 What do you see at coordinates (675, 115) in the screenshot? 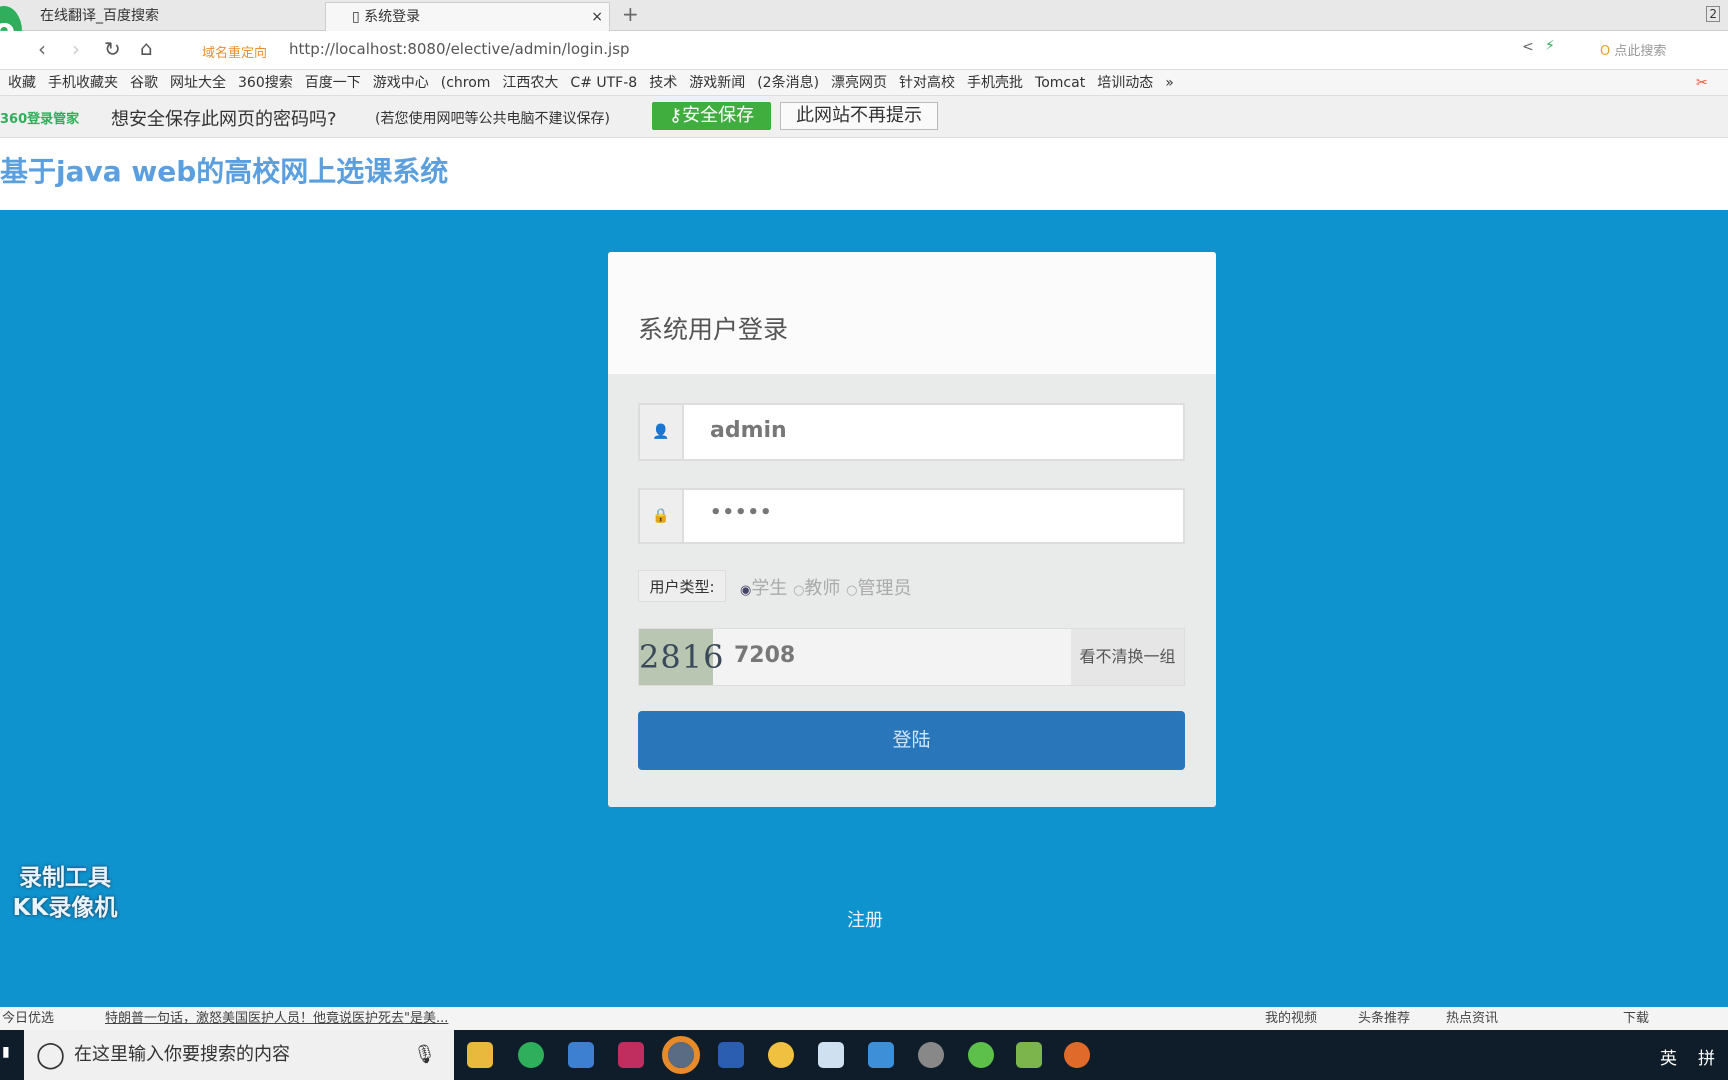
I see `key-icon: ⚷` at bounding box center [675, 115].